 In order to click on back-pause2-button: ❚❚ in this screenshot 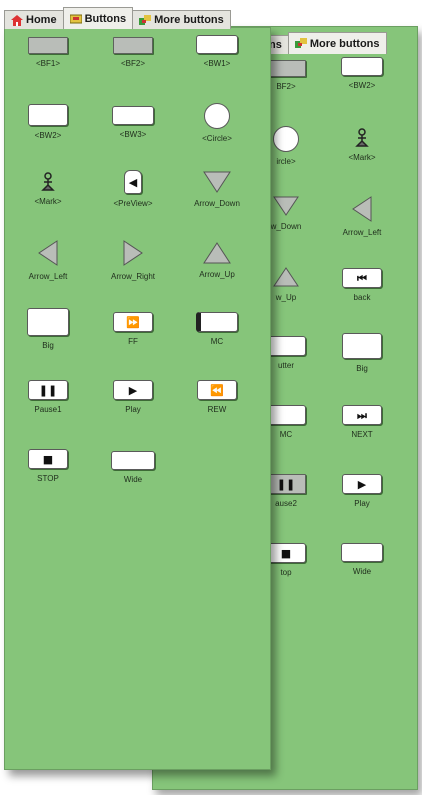, I will do `click(286, 484)`.